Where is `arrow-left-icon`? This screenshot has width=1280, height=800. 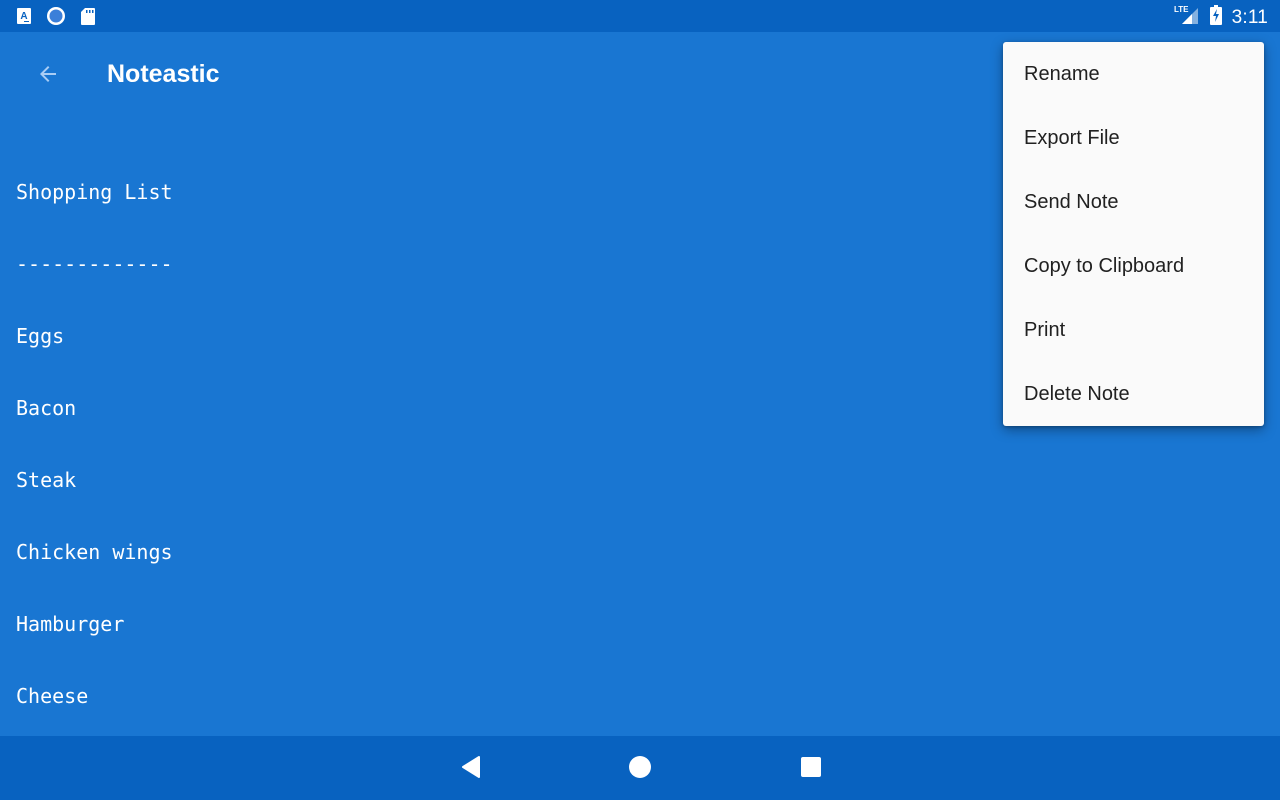
arrow-left-icon is located at coordinates (48, 76).